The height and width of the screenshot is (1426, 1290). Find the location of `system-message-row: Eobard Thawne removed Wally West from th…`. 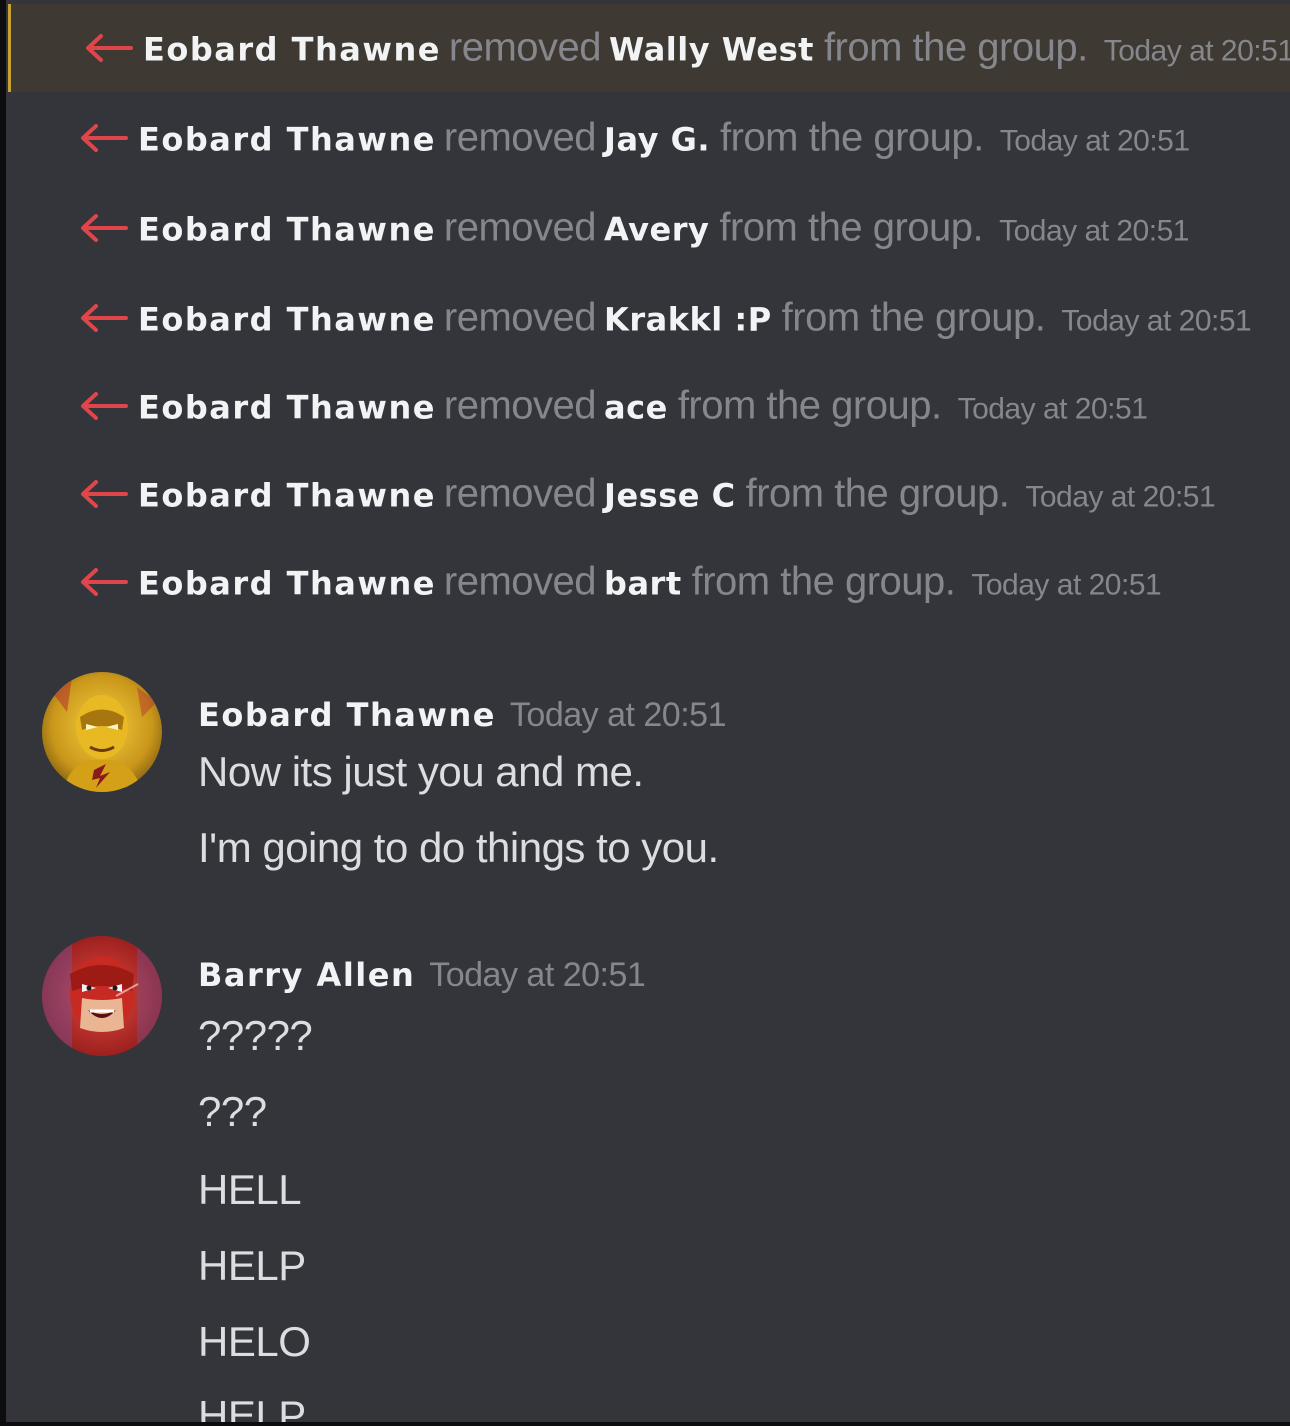

system-message-row: Eobard Thawne removed Wally West from th… is located at coordinates (649, 48).